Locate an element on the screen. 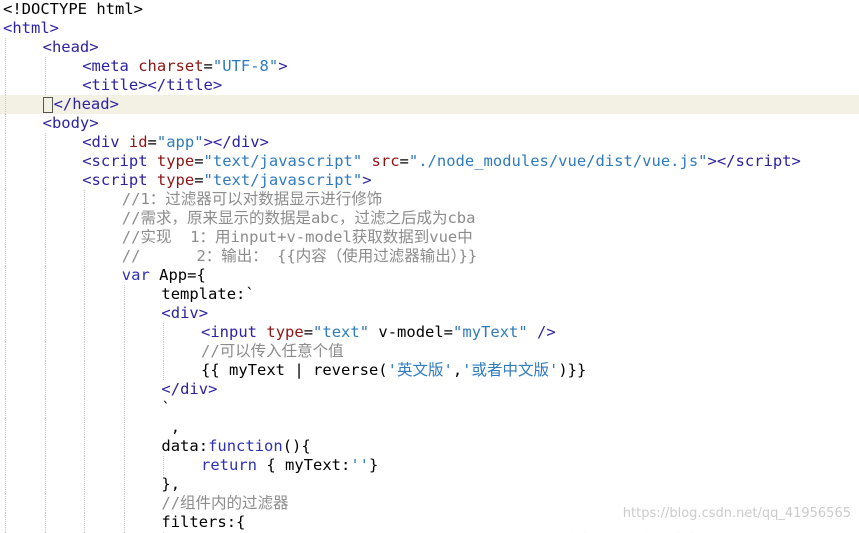 The image size is (859, 533). code-line: {{ myText | reverse('英文版','或者中文版')}} is located at coordinates (429, 370).